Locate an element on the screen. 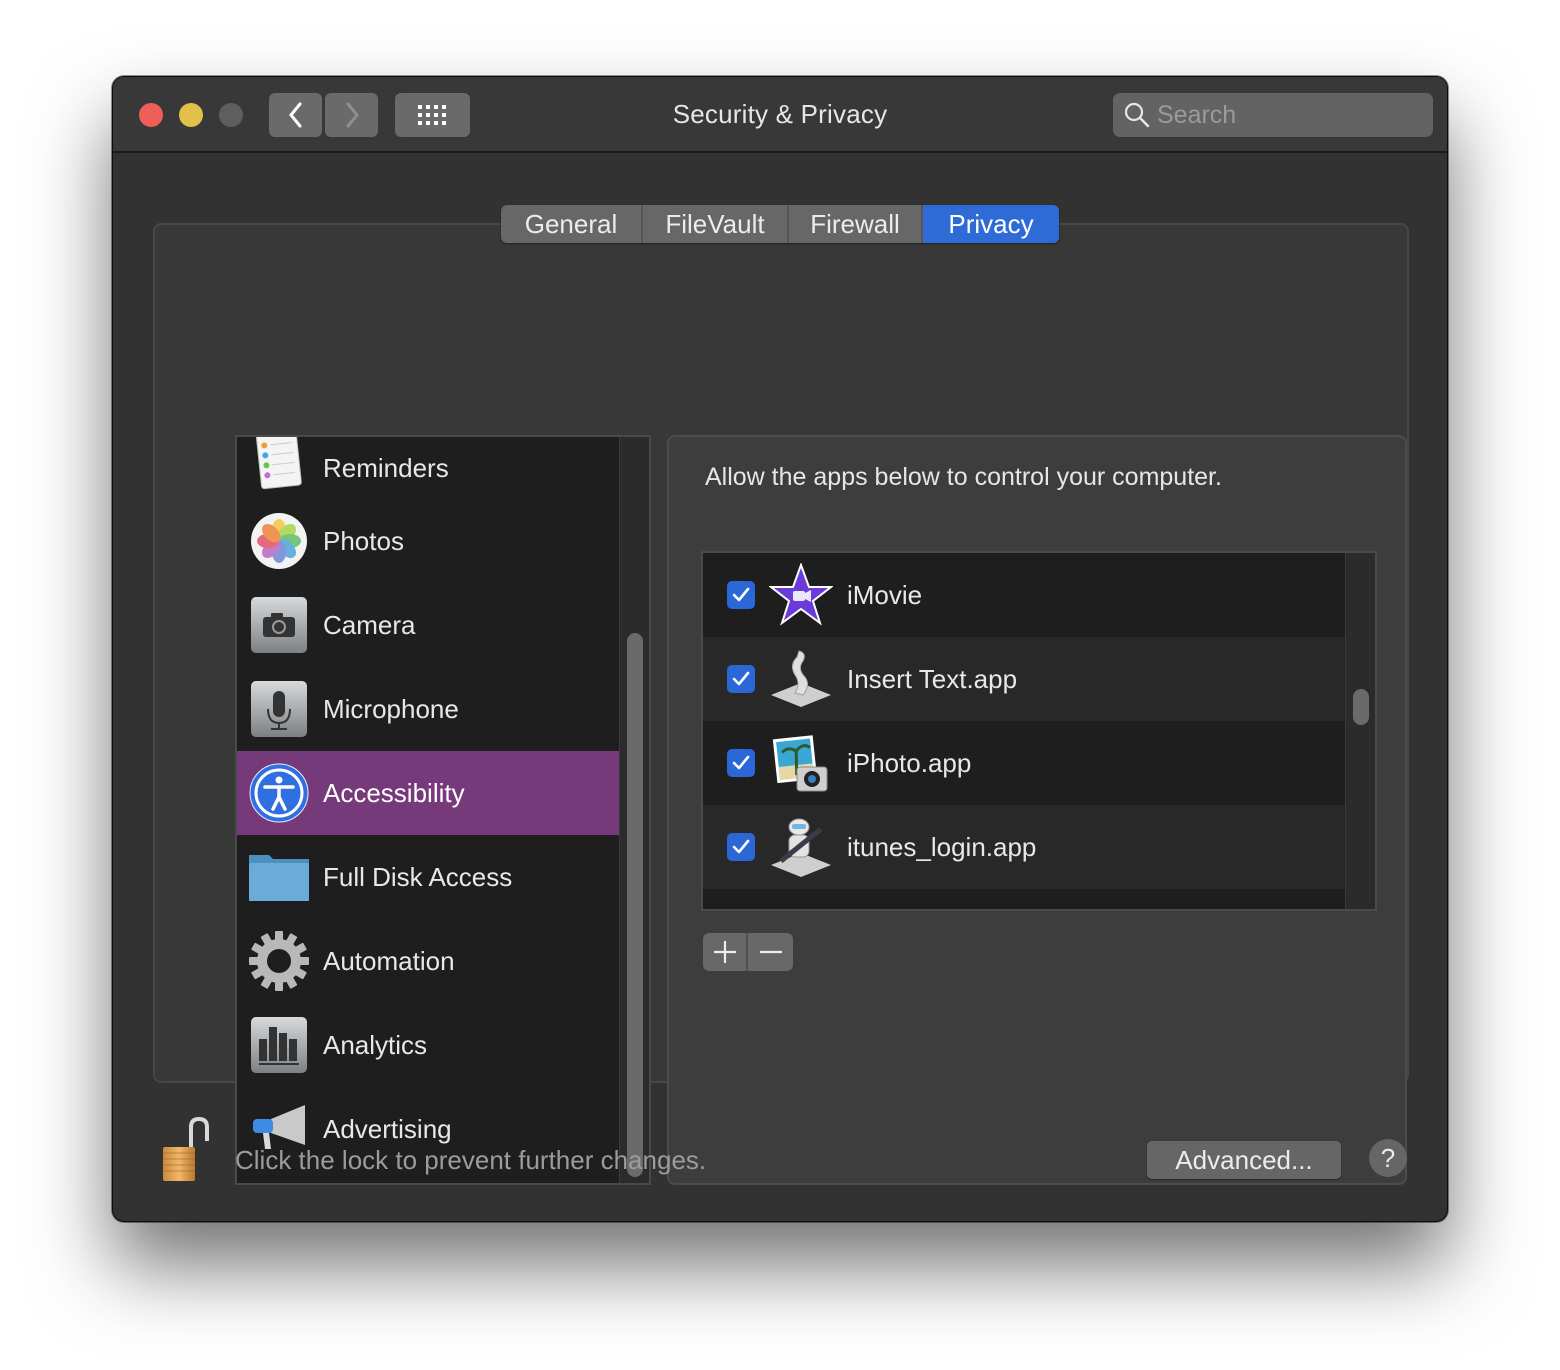 The height and width of the screenshot is (1370, 1560). sidebar-item-automation: Automation is located at coordinates (428, 961).